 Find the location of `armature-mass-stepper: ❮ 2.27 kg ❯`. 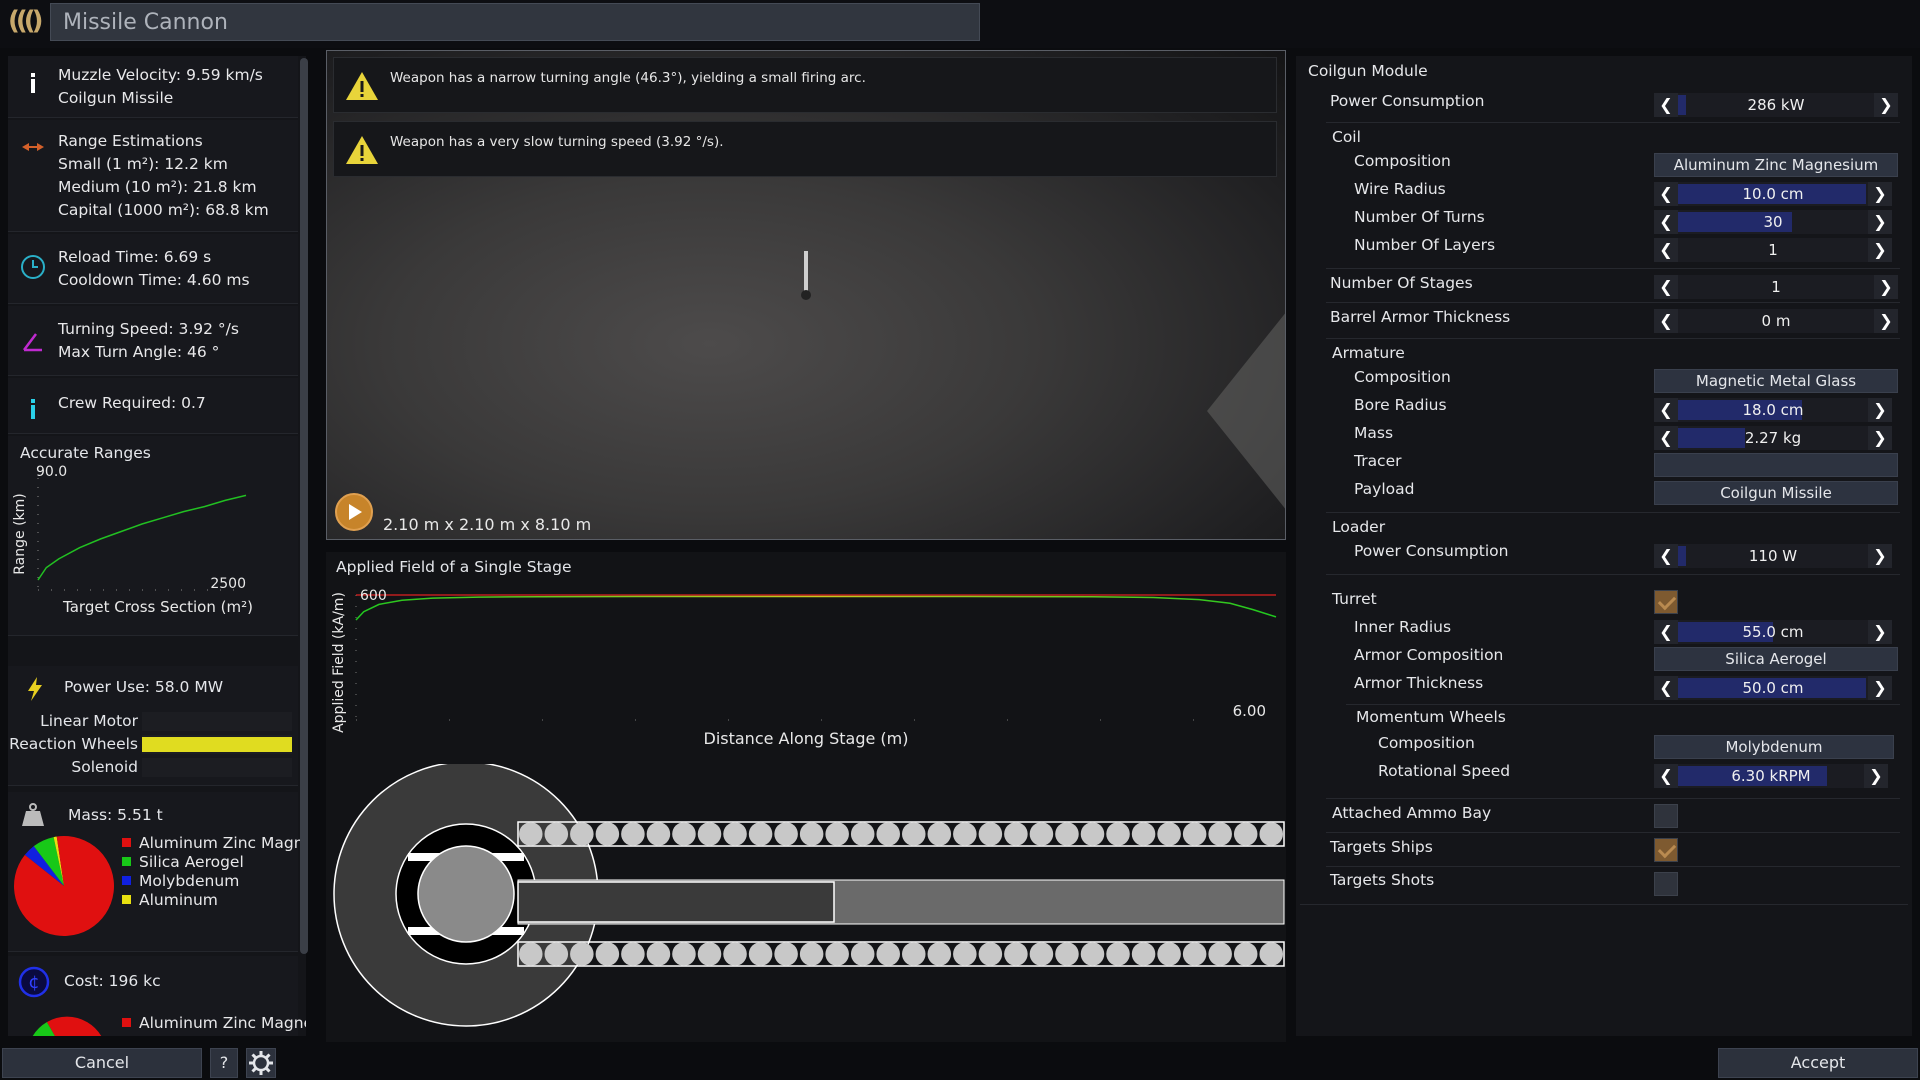

armature-mass-stepper: ❮ 2.27 kg ❯ is located at coordinates (1773, 438).